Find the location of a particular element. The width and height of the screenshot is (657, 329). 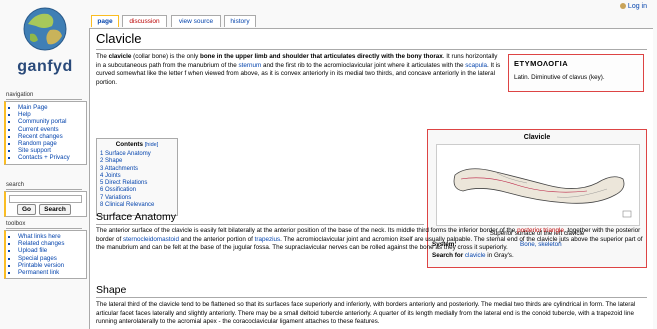

grays-clavicle-link: clavicle is located at coordinates (475, 255).